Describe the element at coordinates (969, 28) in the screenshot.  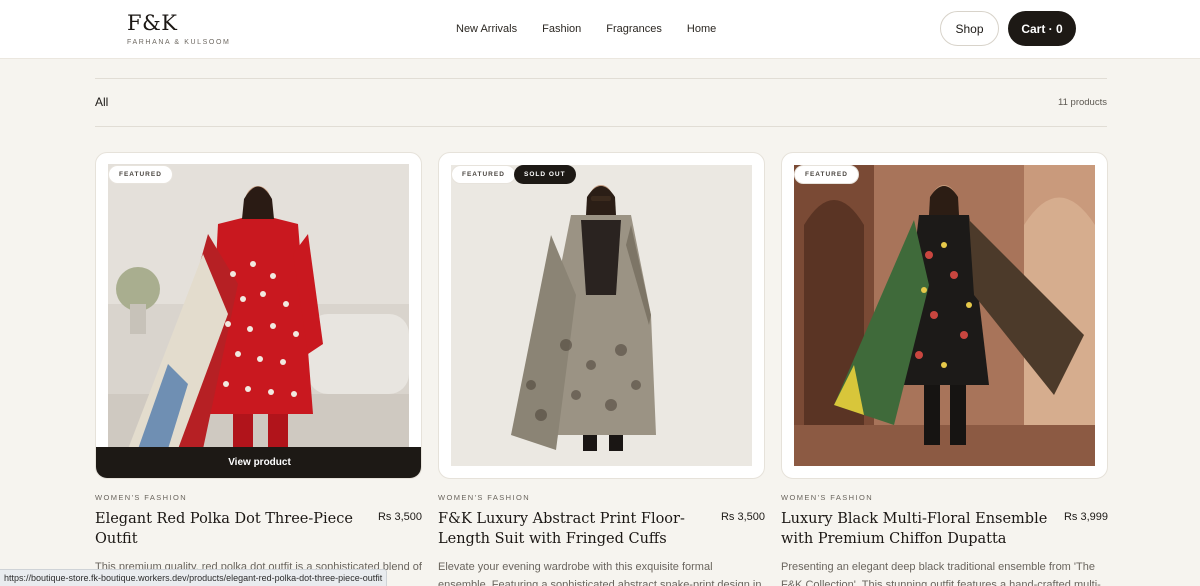
I see `shop-button: Shop` at that location.